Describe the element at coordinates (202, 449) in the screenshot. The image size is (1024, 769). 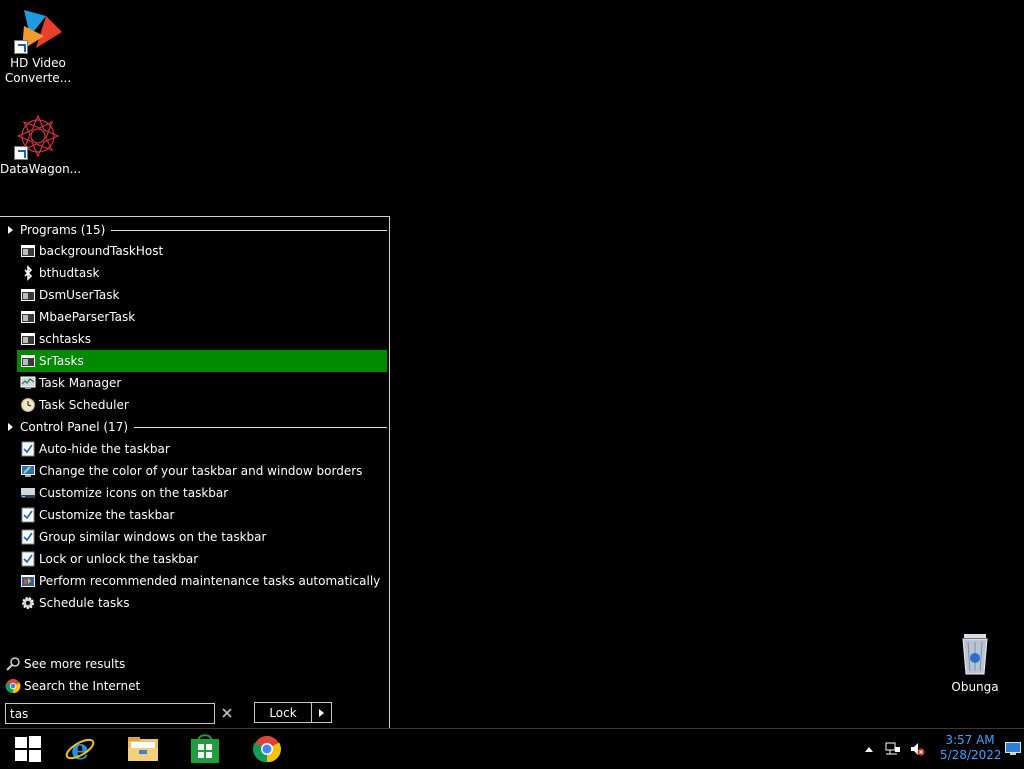
I see `control-panel-result-auto-hide: Auto-hide the taskbar` at that location.